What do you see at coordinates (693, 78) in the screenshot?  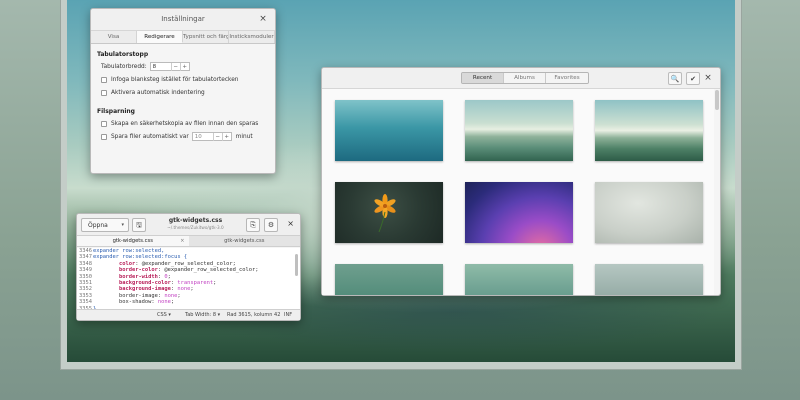 I see `select-check-icon: ✔` at bounding box center [693, 78].